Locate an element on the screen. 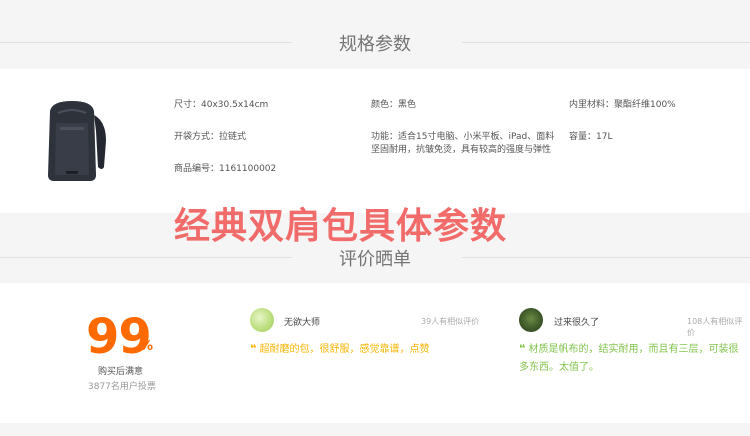 This screenshot has width=750, height=436. satisfaction-unit: % is located at coordinates (147, 346).